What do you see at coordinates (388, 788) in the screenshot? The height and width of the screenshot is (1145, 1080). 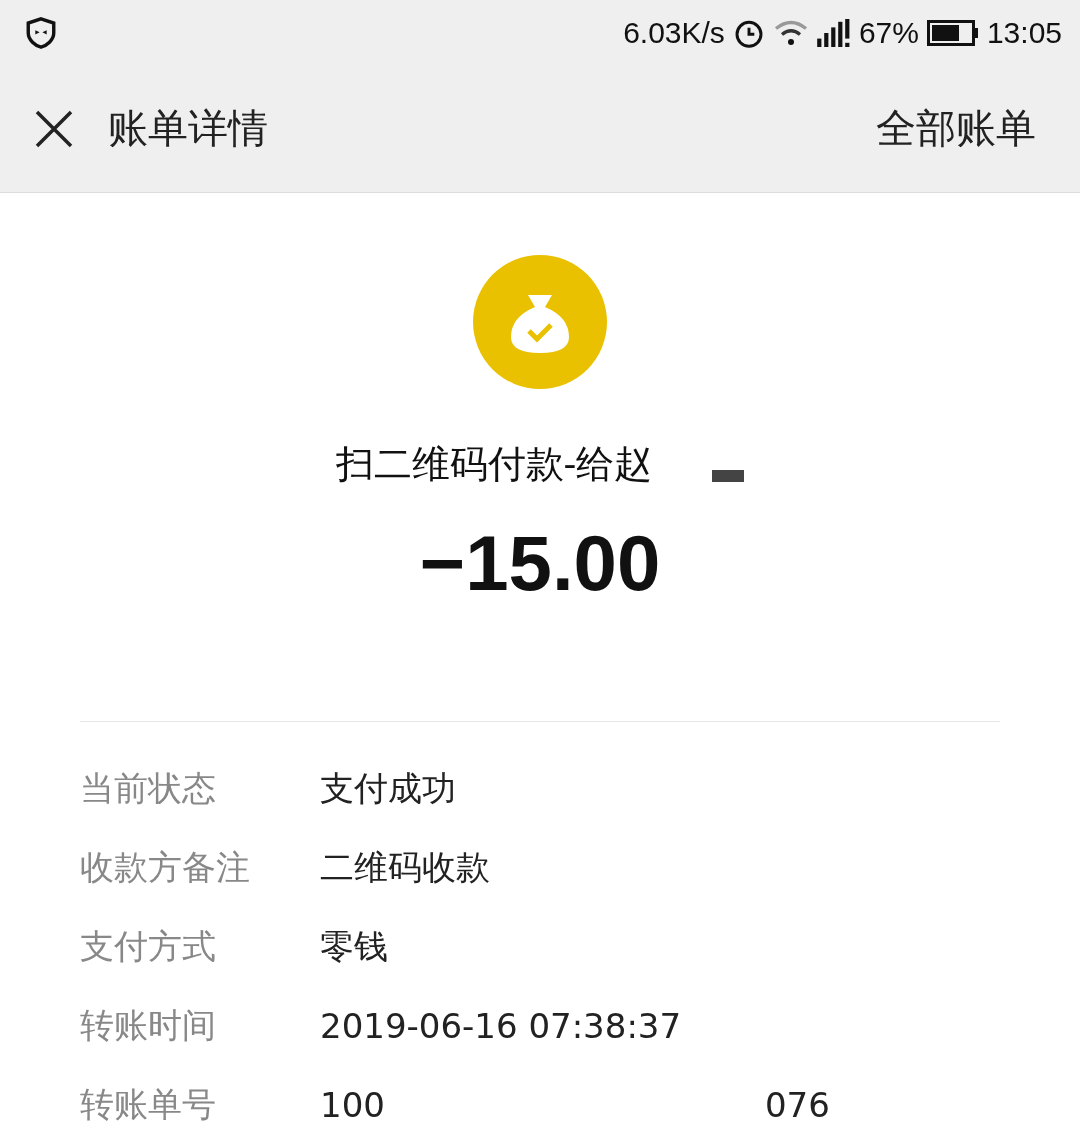 I see `detail-value: 支付成功` at bounding box center [388, 788].